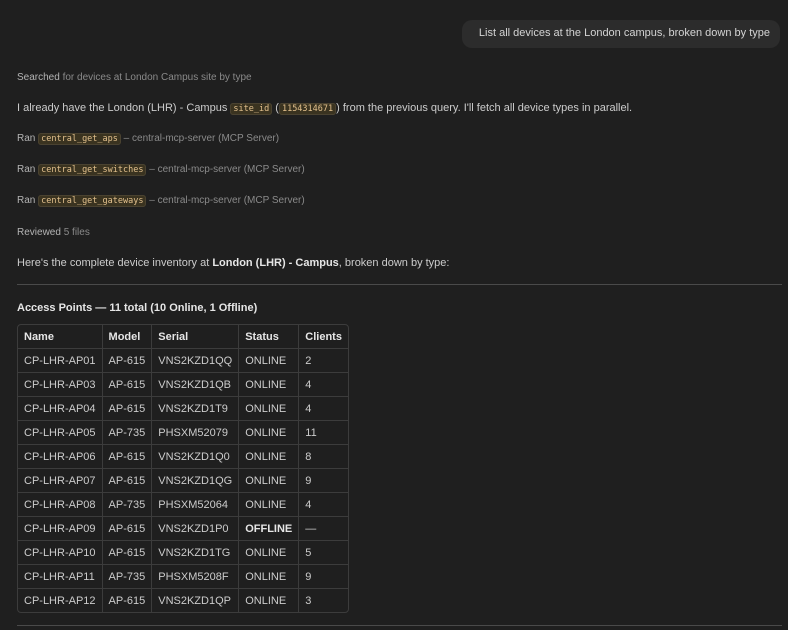 The height and width of the screenshot is (630, 788). I want to click on table-row: CP-LHR-AP07 AP-615 VNS2KZD1QG ONLINE 9, so click(183, 481).